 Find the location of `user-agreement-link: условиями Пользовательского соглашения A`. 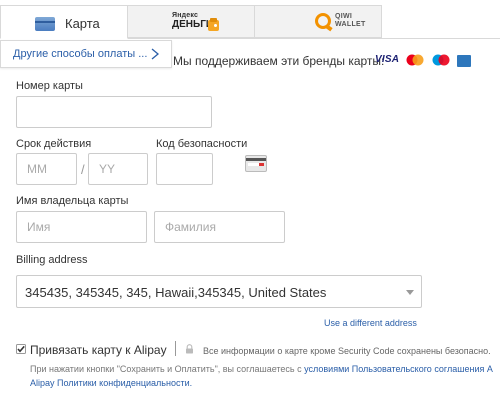

user-agreement-link: условиями Пользовательского соглашения A is located at coordinates (398, 369).